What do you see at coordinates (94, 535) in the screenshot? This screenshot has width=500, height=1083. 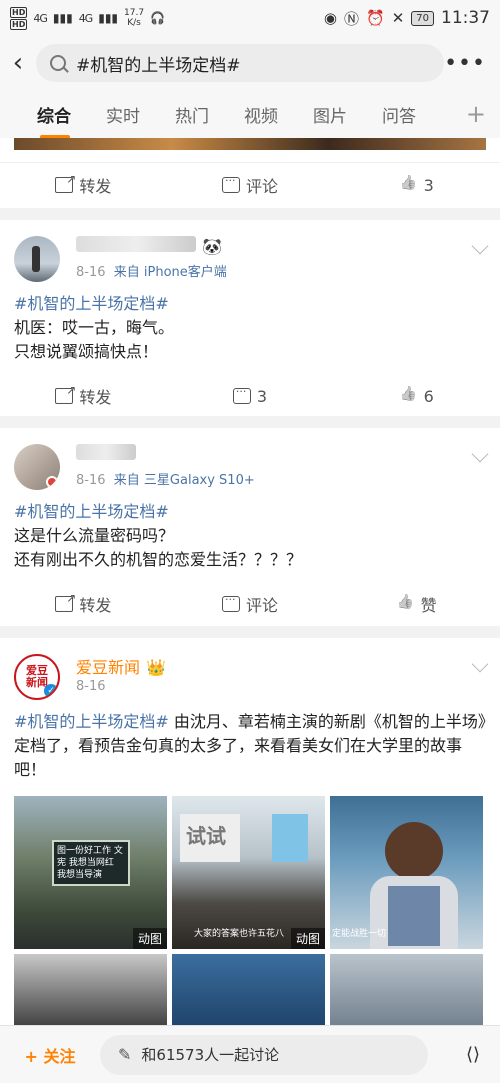 I see `post-text-line: 这是什么流量密码吗？` at bounding box center [94, 535].